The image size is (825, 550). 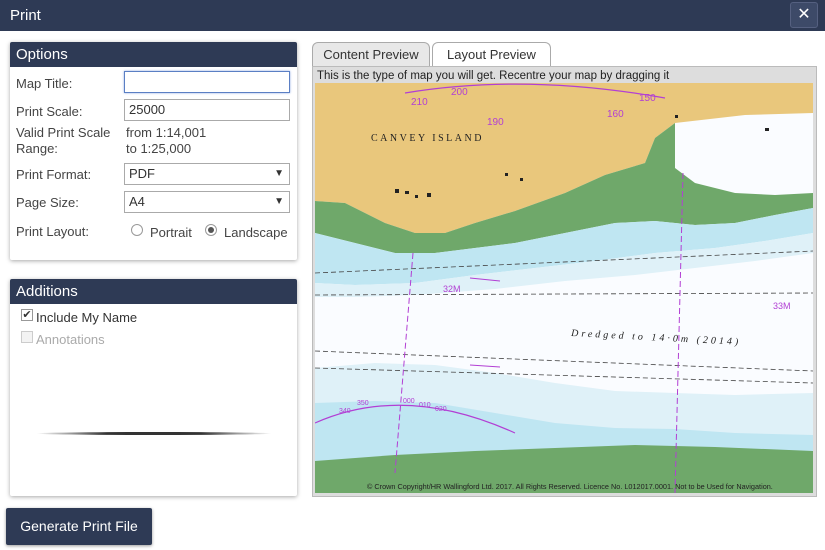 I want to click on compass-150: 150, so click(x=647, y=98).